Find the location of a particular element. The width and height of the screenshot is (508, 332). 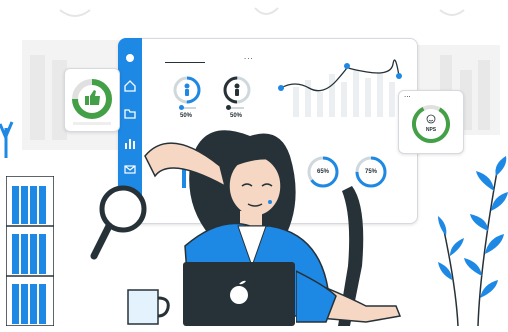

thumbs-up-icon is located at coordinates (92, 97).